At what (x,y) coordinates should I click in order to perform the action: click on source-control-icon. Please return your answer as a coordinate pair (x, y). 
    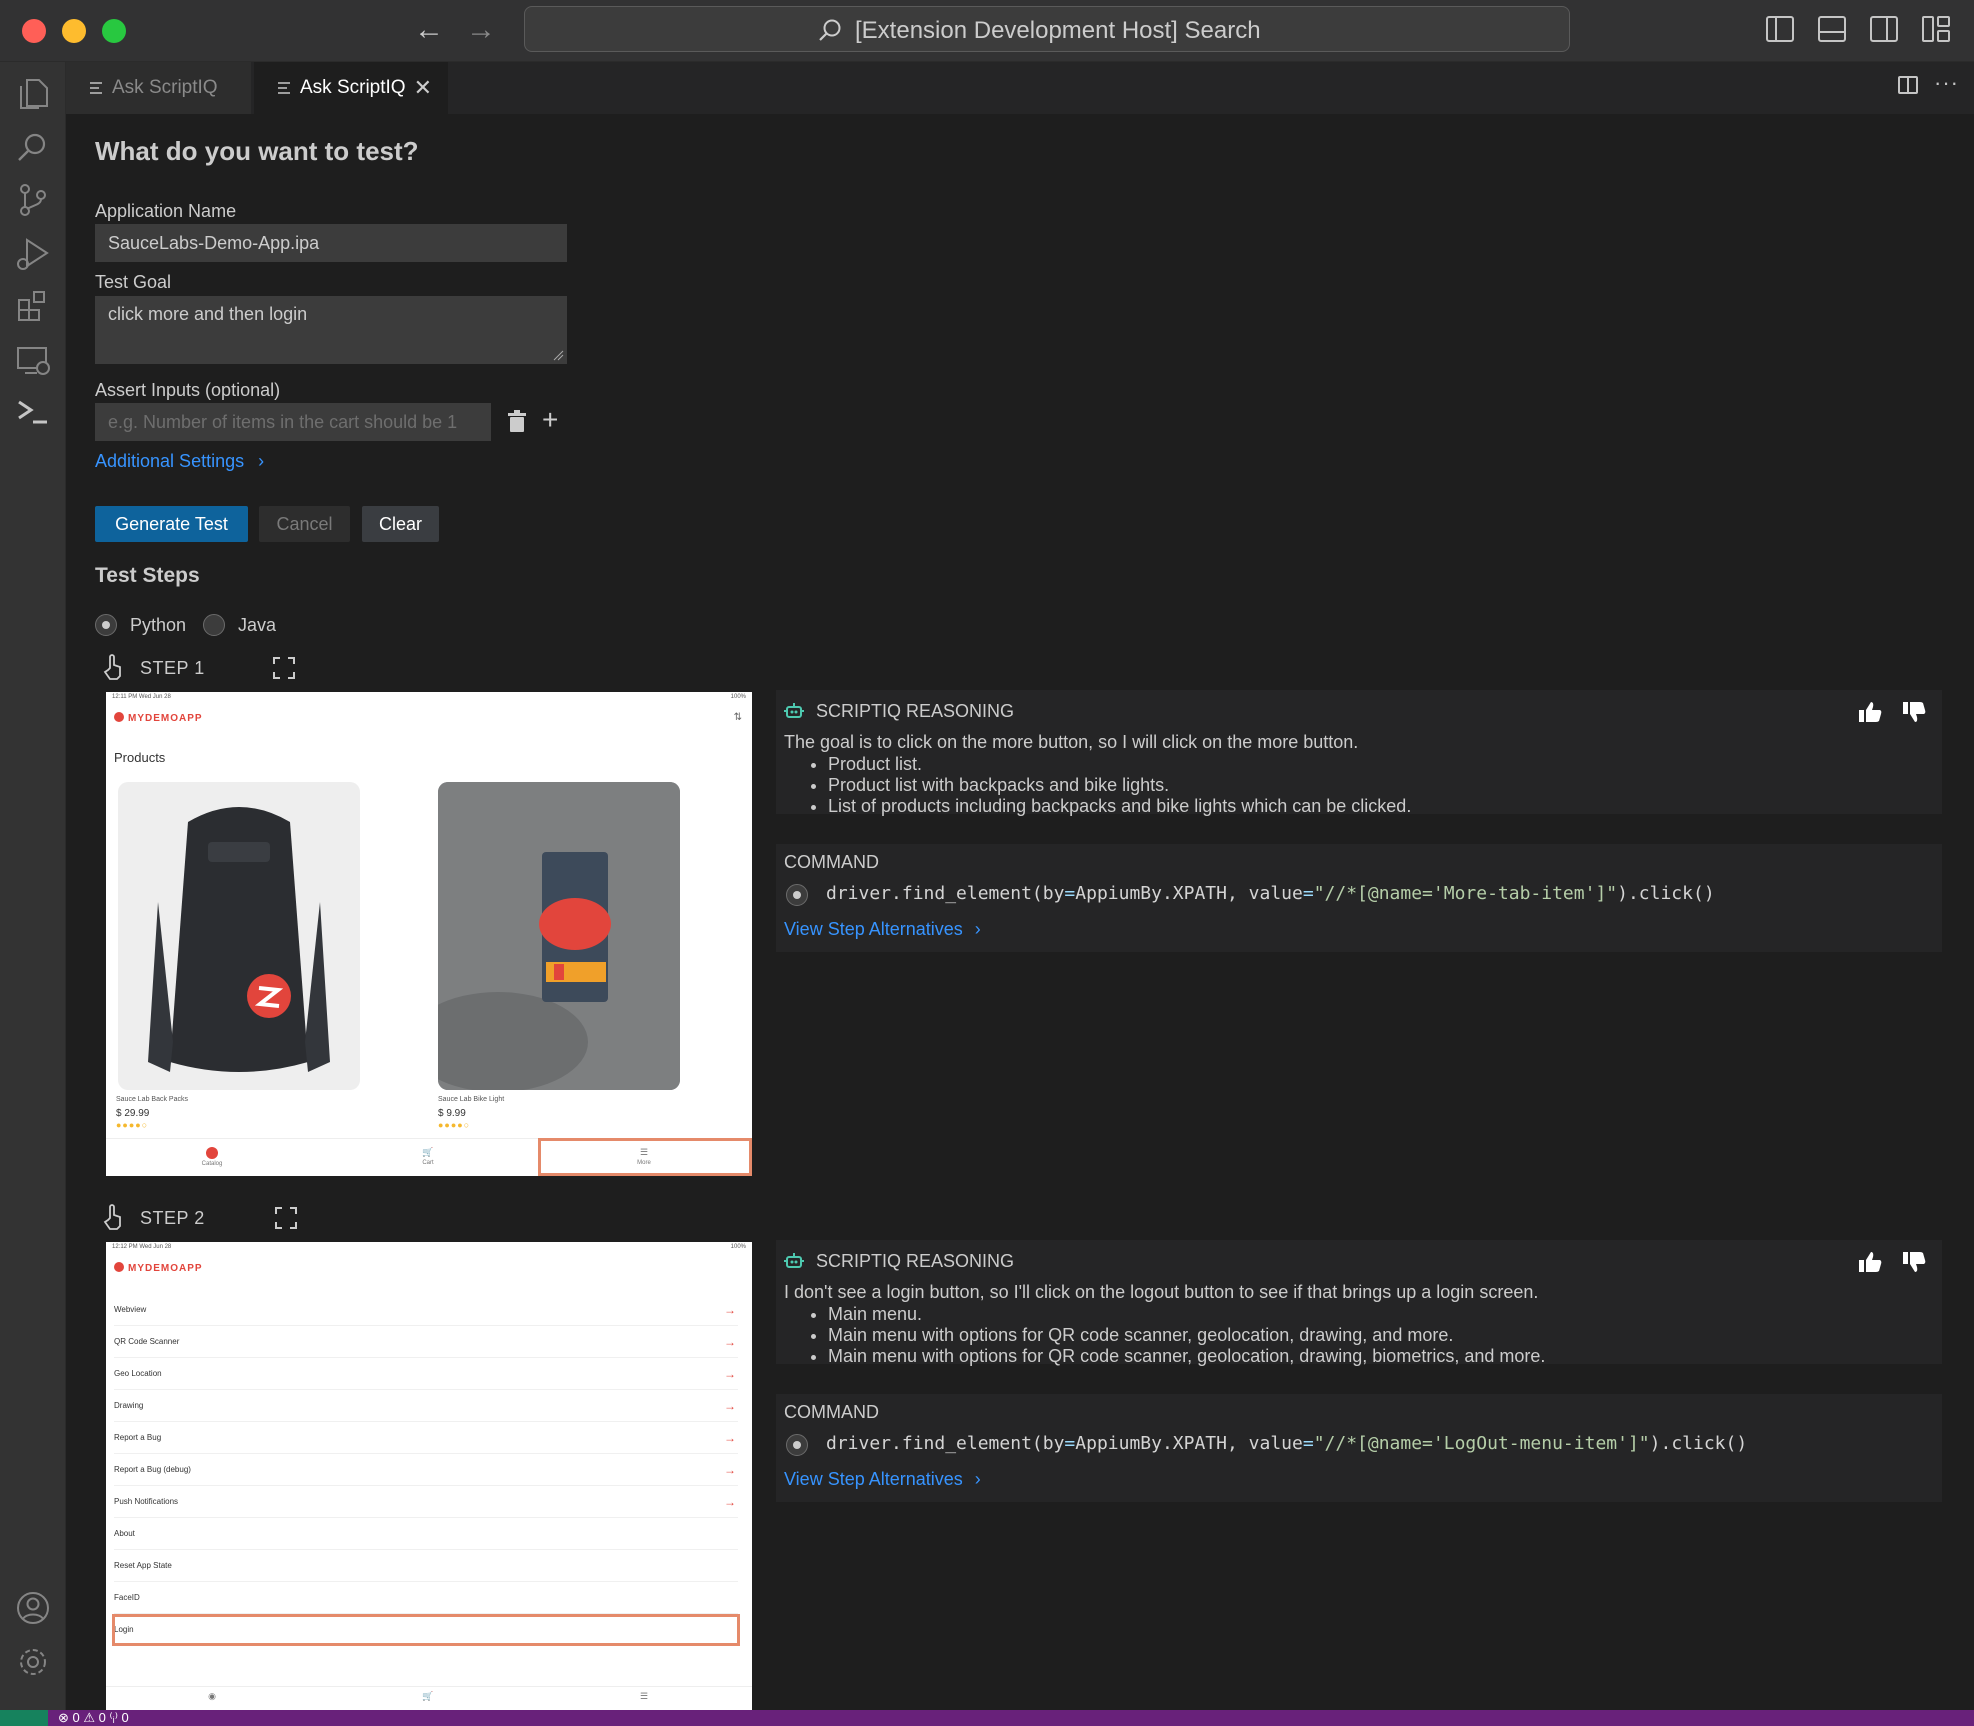
    Looking at the image, I should click on (33, 200).